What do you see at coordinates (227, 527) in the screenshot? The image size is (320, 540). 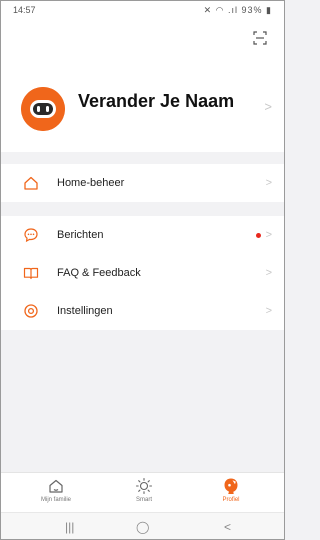 I see `back-button: <` at bounding box center [227, 527].